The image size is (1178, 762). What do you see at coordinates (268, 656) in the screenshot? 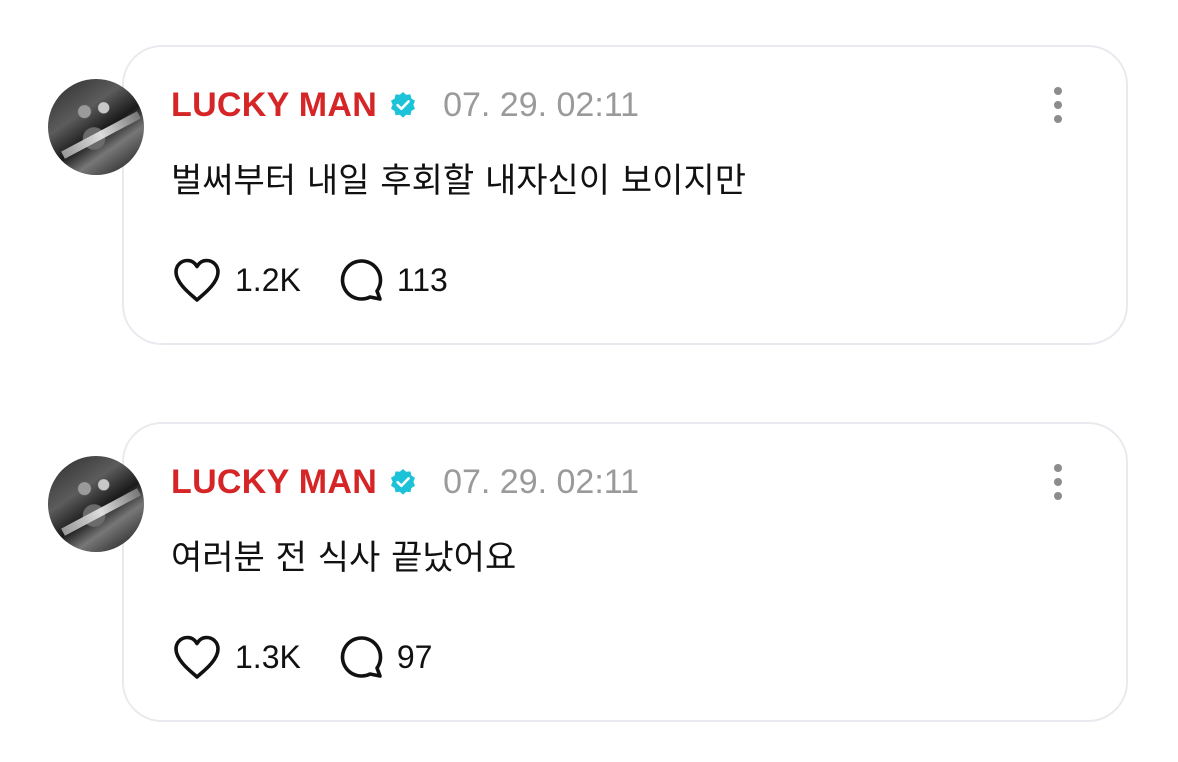
I see `like-count: 1.3K` at bounding box center [268, 656].